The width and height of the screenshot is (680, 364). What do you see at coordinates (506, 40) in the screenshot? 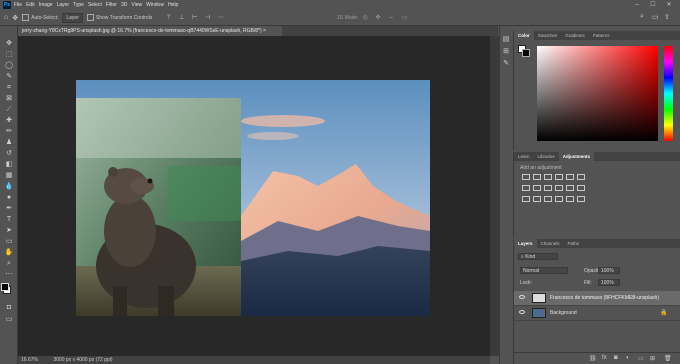
I see `history-panel-icon: ▤` at bounding box center [506, 40].